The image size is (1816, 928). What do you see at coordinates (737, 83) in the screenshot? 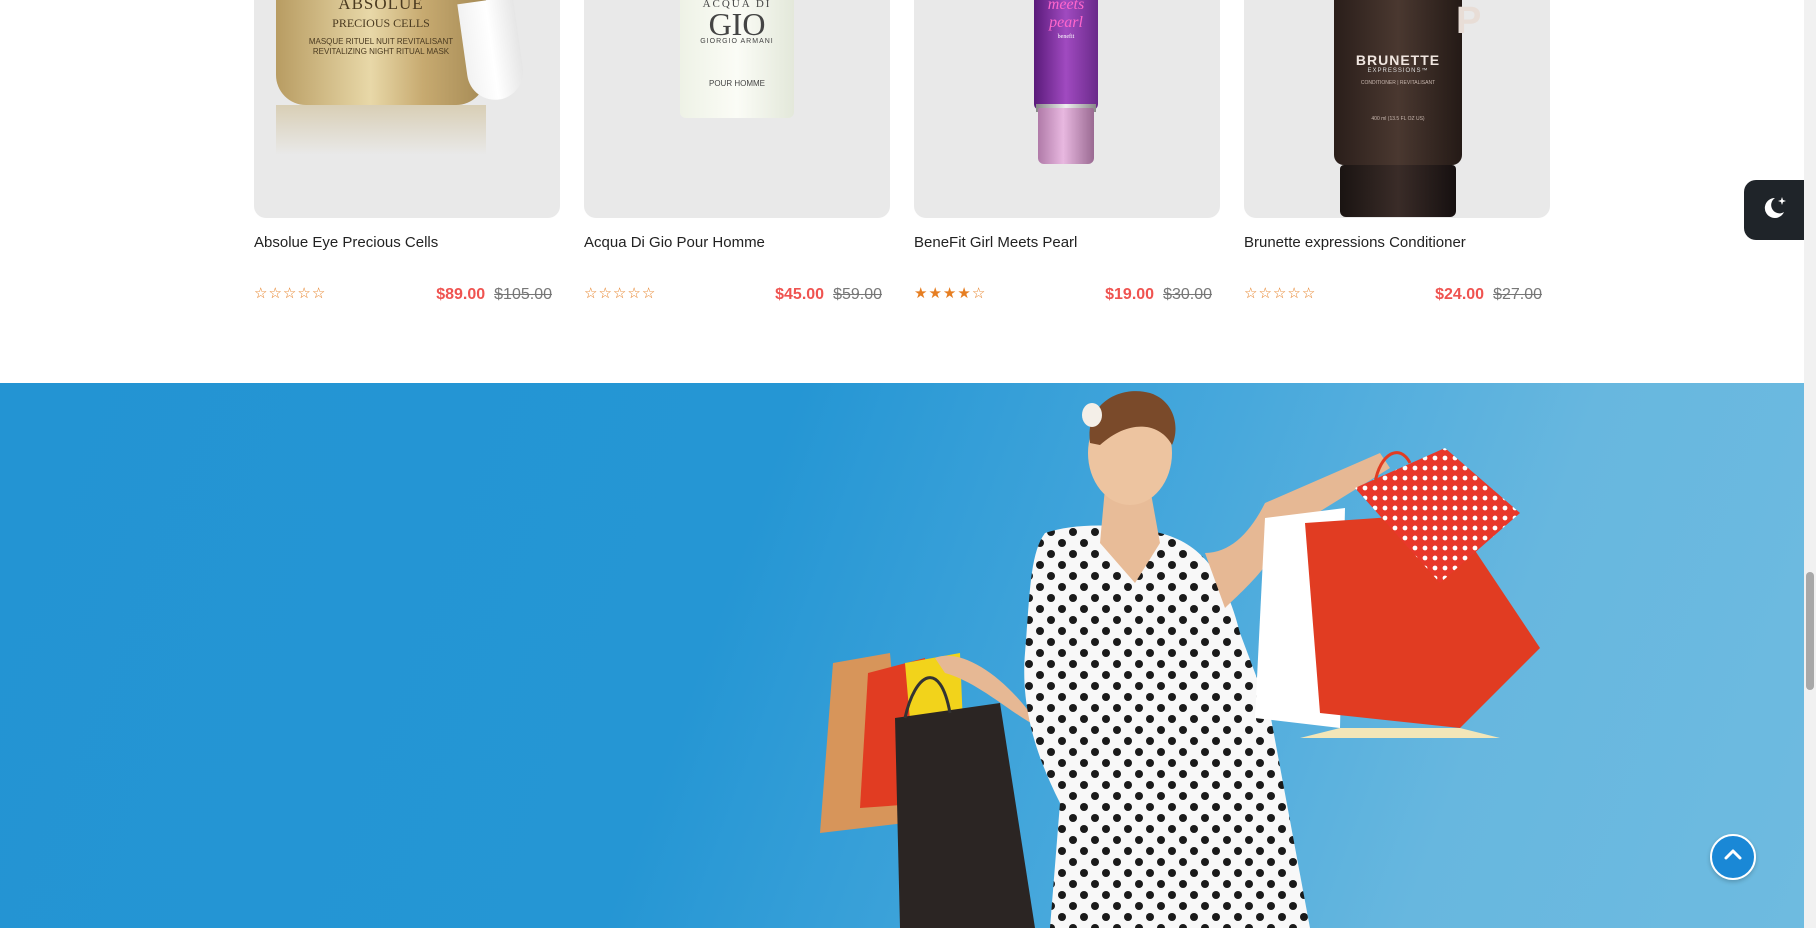
I see `bottle-line4: POUR HOMME` at bounding box center [737, 83].